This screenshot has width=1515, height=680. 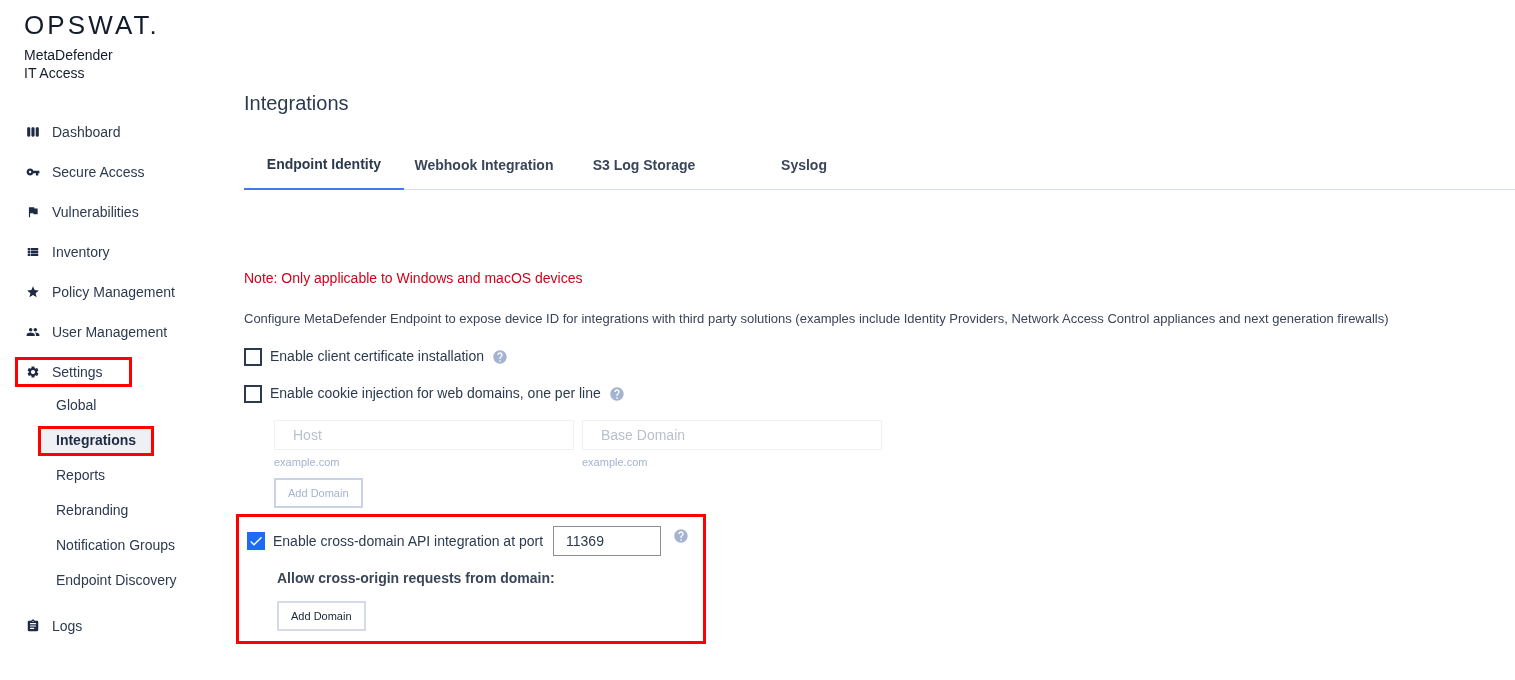 I want to click on nav-subitem: Rebranding, so click(x=92, y=510).